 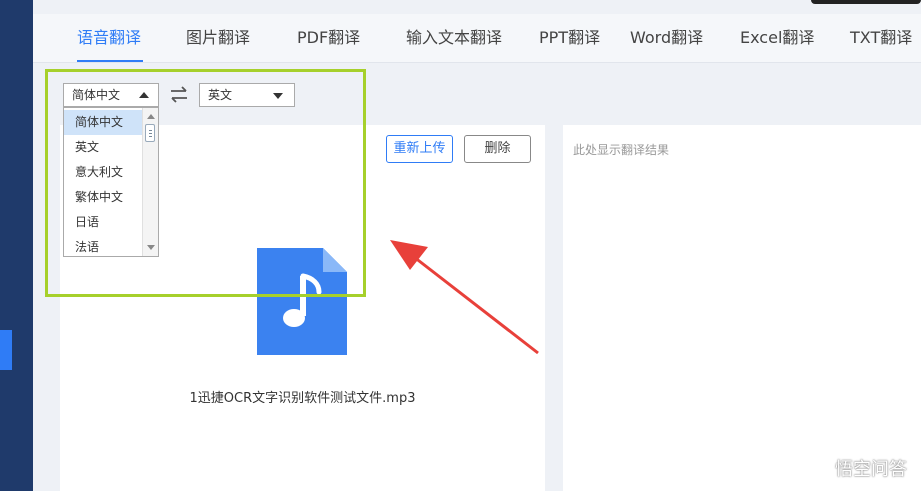 I want to click on file-name: 1迅捷OCR文字识别软件测试文件.mp3, so click(x=302, y=398).